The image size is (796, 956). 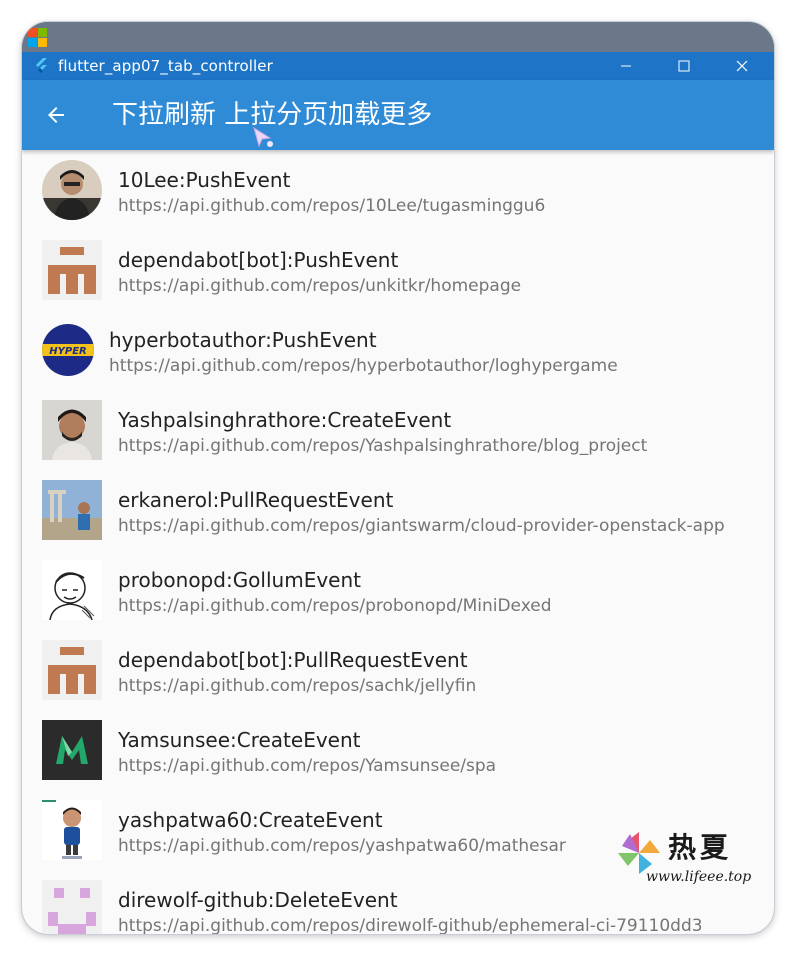 I want to click on cursor-sparkle-icon, so click(x=263, y=137).